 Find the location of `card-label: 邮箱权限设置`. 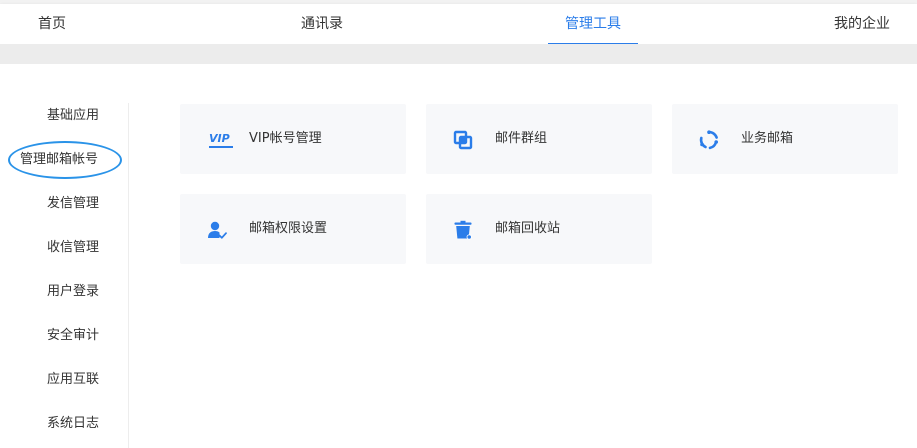

card-label: 邮箱权限设置 is located at coordinates (288, 228).